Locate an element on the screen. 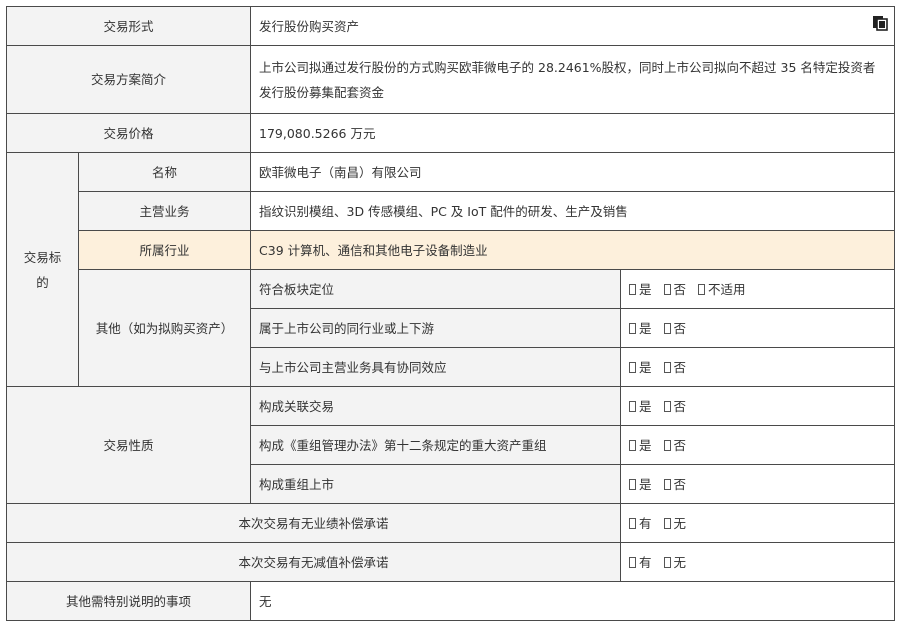  option-label: 不适用 is located at coordinates (727, 289).